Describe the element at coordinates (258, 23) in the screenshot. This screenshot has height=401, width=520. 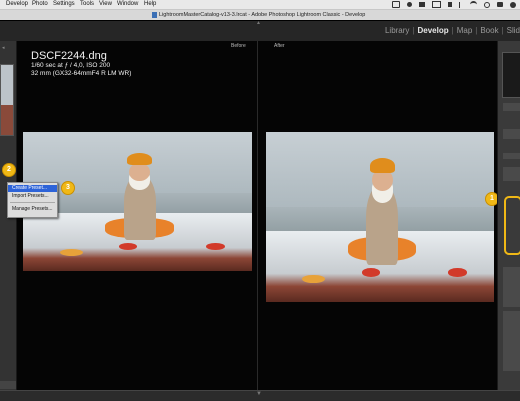
I see `collapse-top-panel-icon: ▲` at that location.